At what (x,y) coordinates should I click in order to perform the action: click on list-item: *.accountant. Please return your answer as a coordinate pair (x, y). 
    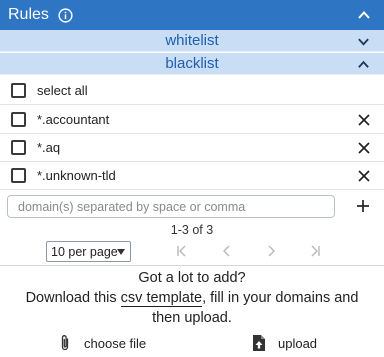
    Looking at the image, I should click on (192, 120).